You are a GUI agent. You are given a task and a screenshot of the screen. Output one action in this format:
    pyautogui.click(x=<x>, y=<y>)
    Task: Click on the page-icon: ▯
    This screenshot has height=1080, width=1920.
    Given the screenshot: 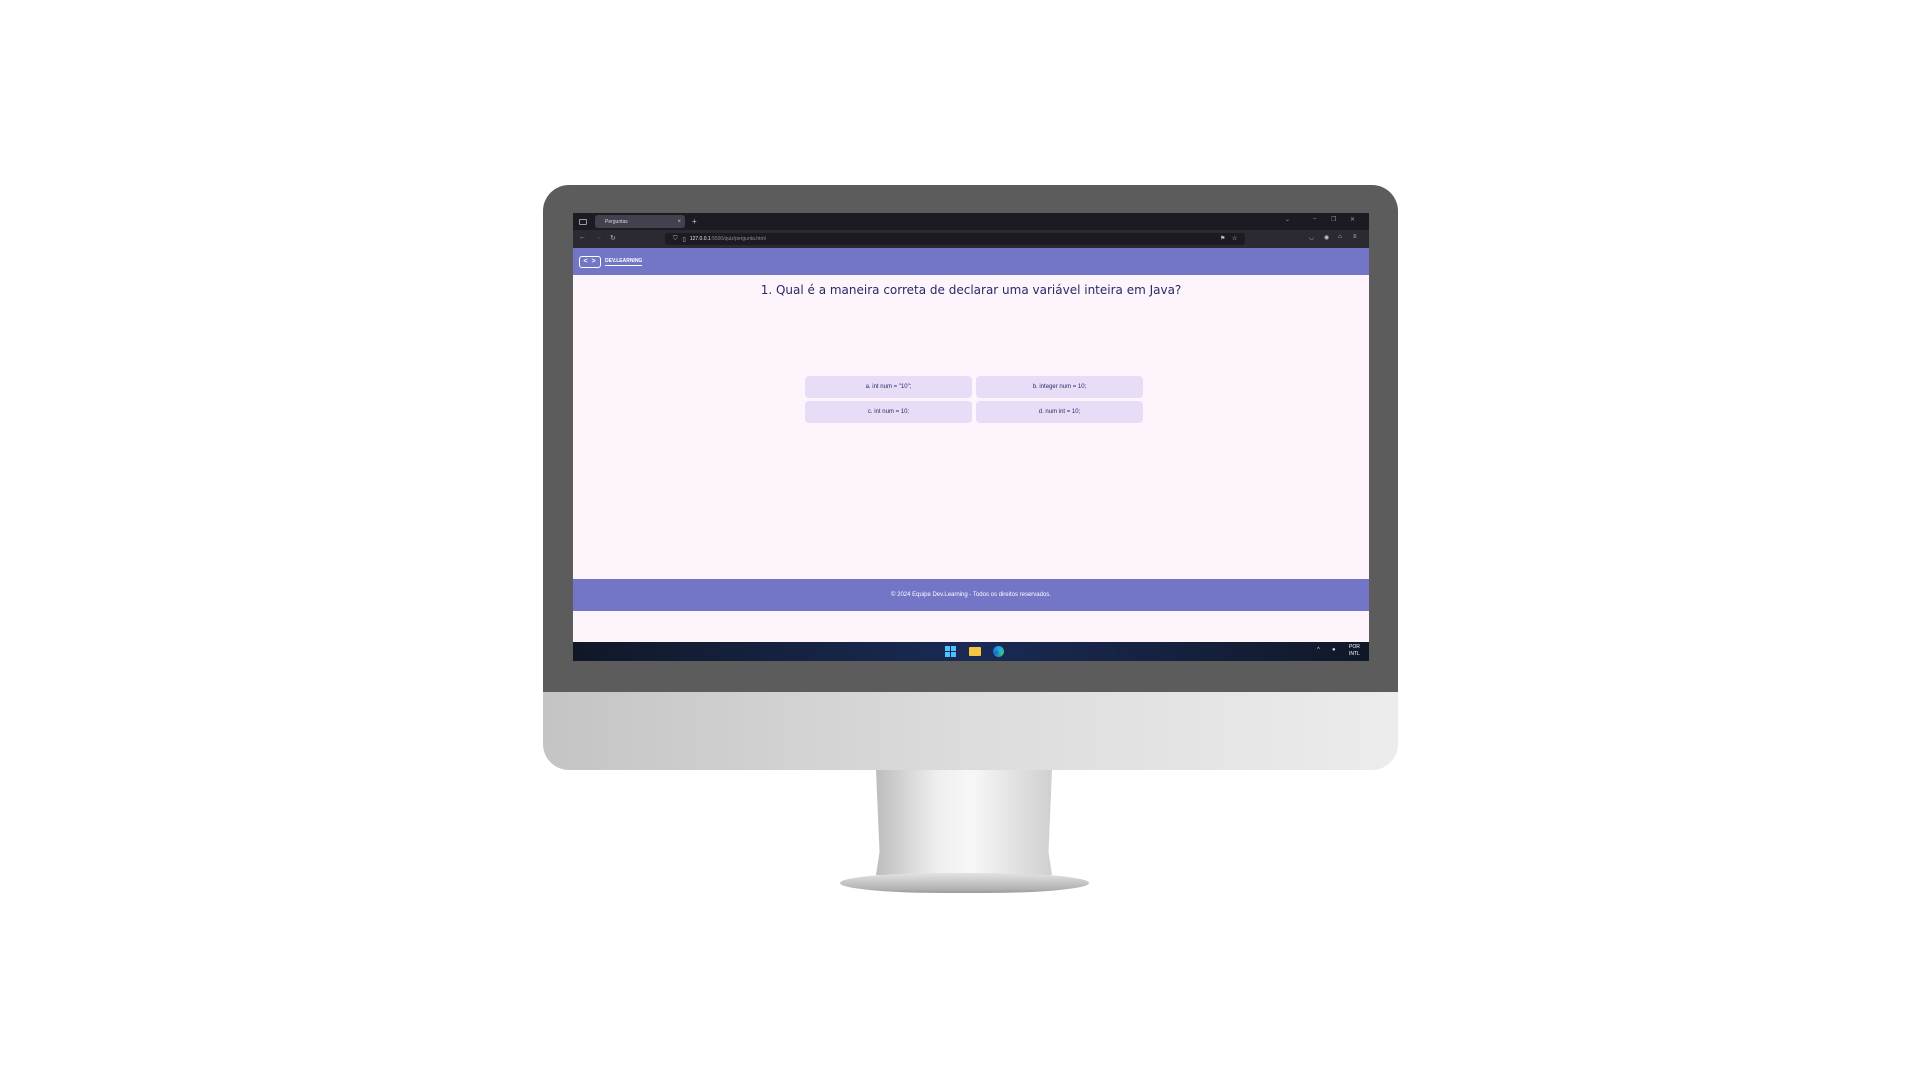 What is the action you would take?
    pyautogui.click(x=684, y=239)
    